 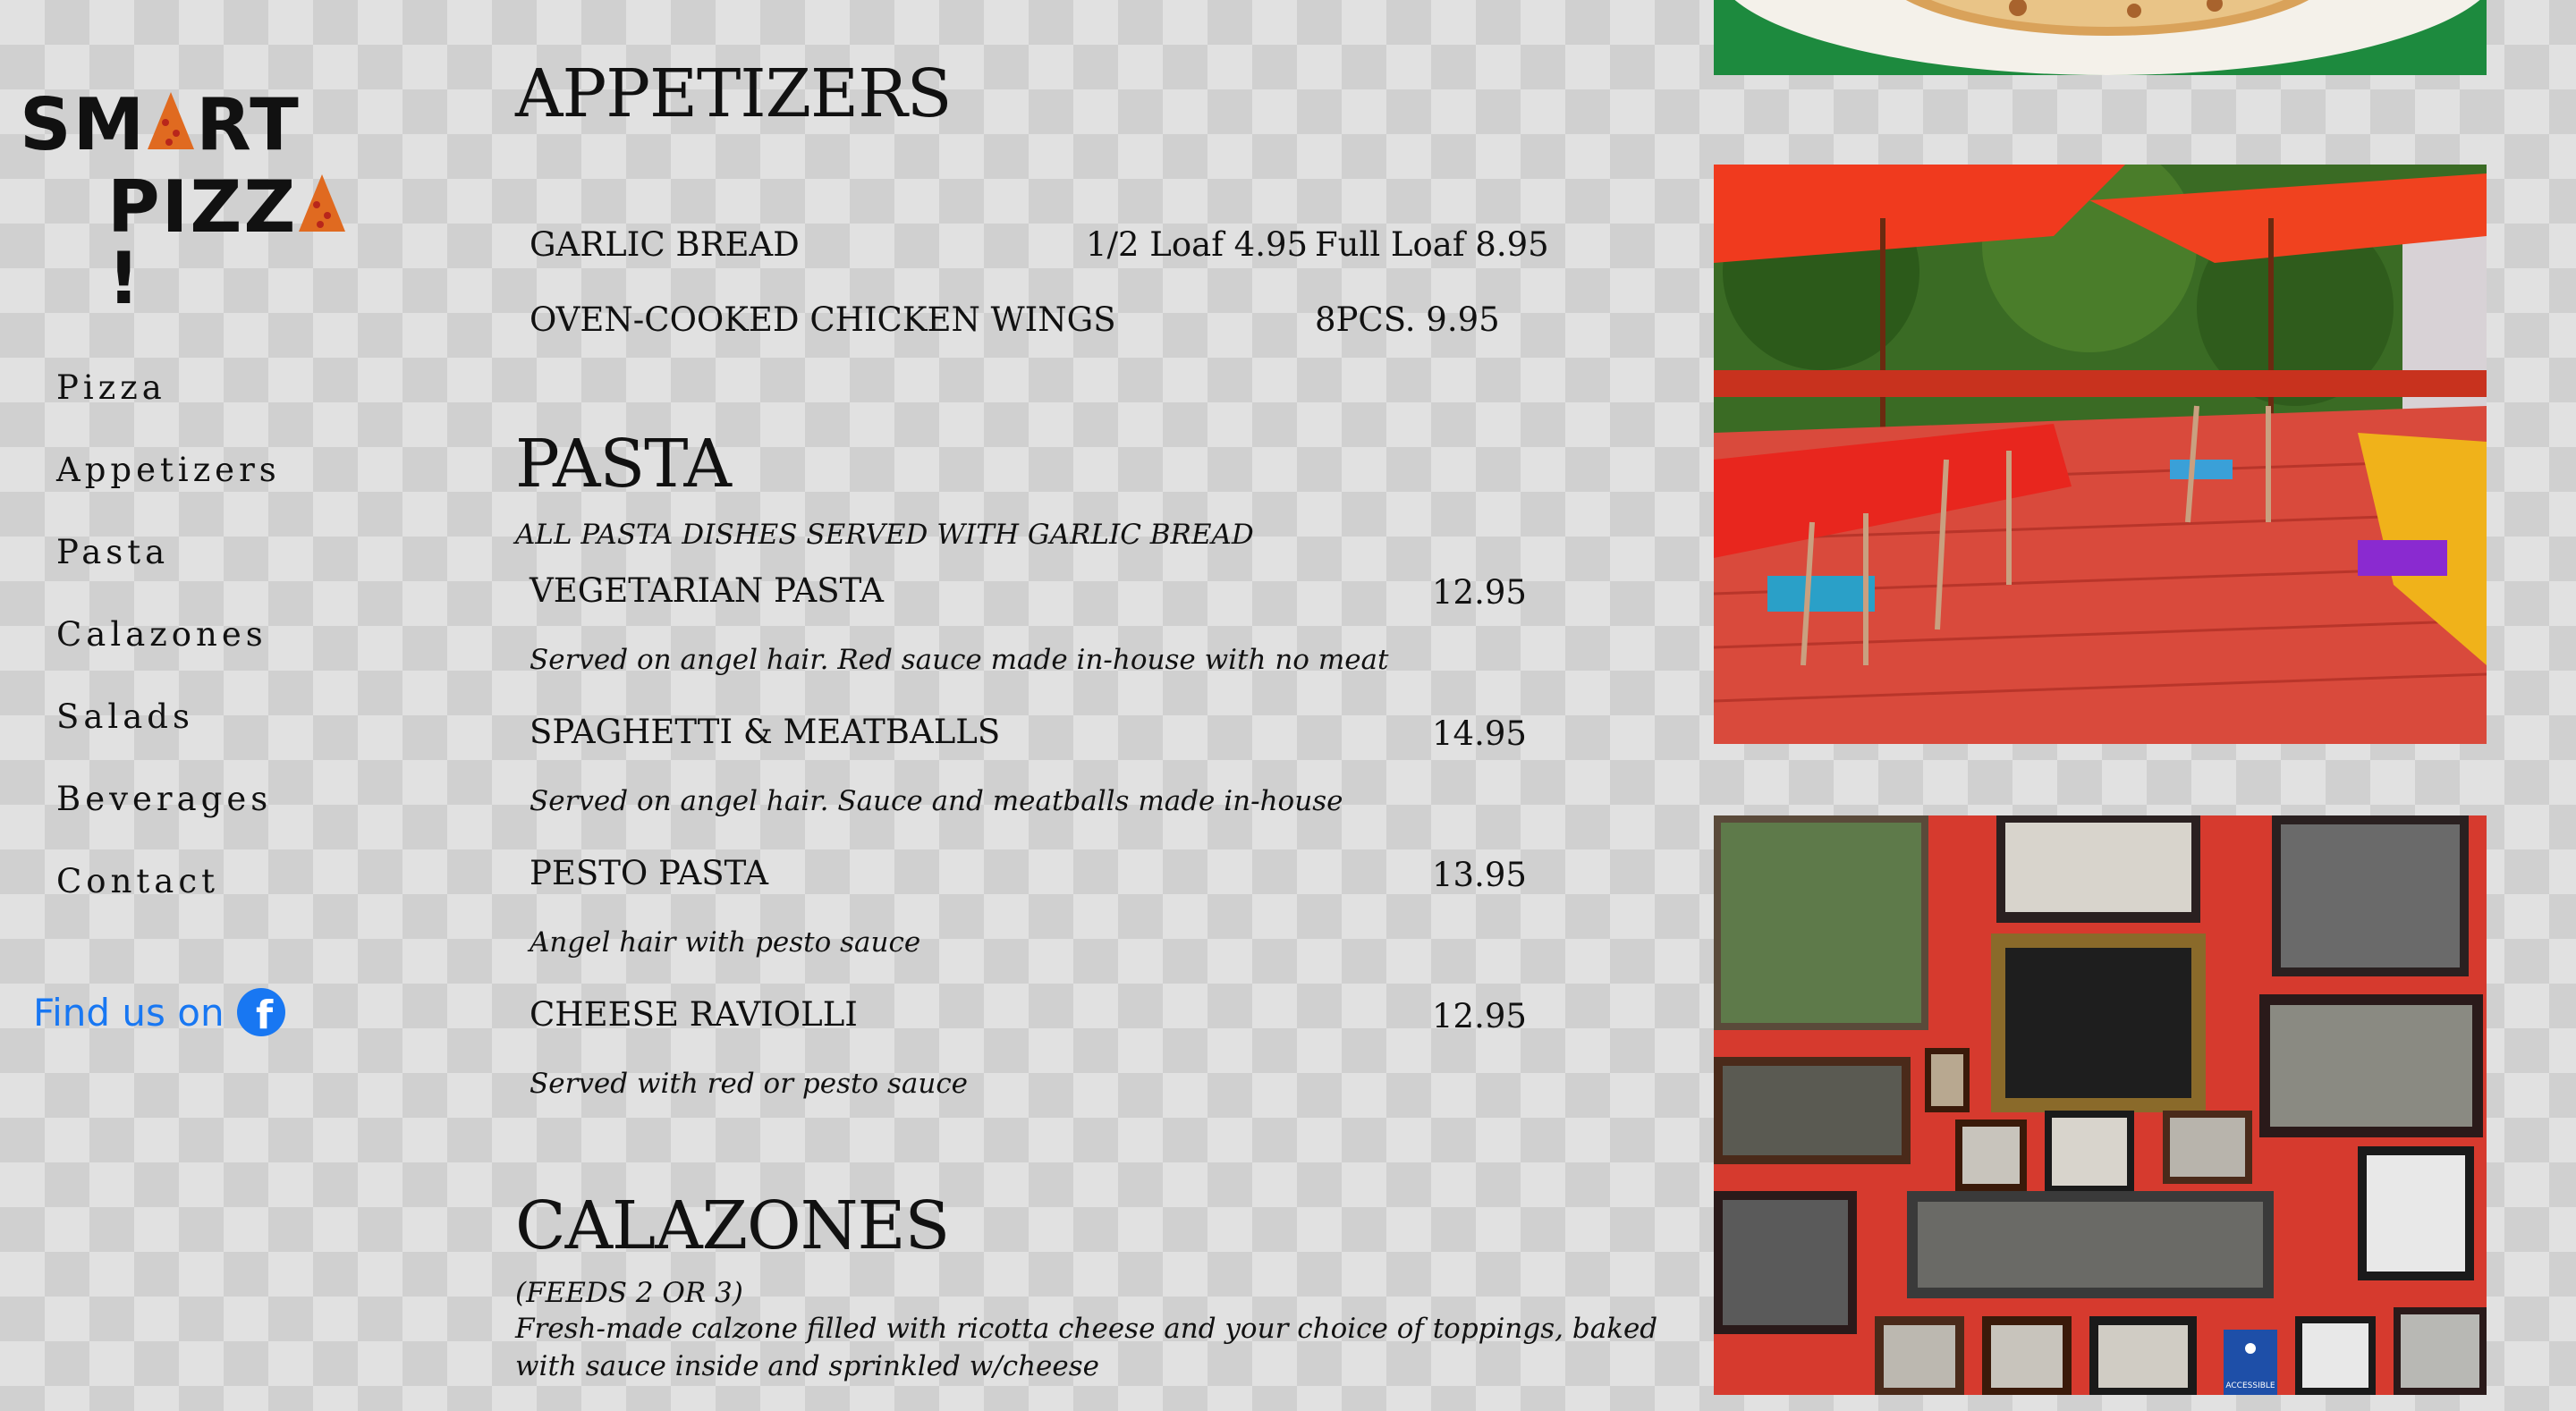 I want to click on patio-photo, so click(x=2100, y=455).